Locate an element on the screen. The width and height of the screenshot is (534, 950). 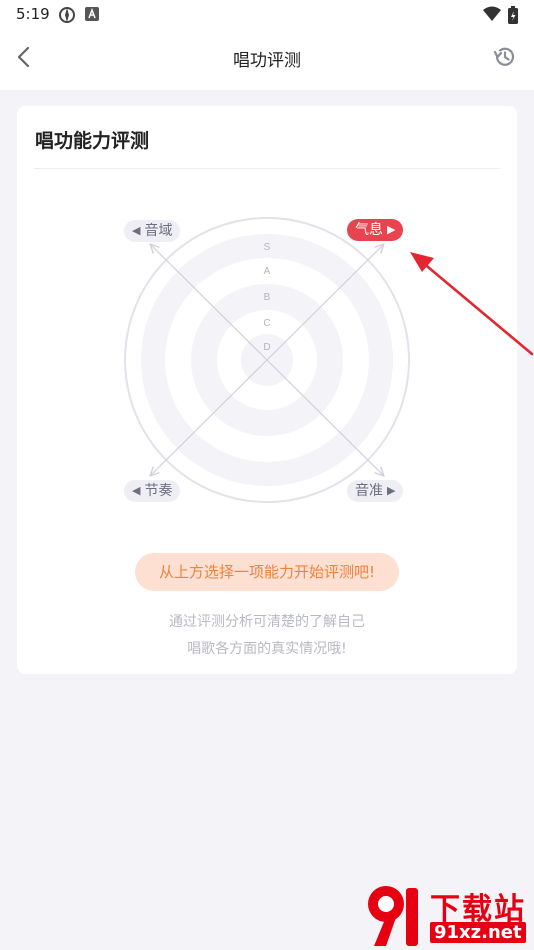
wifi-icon is located at coordinates (492, 13).